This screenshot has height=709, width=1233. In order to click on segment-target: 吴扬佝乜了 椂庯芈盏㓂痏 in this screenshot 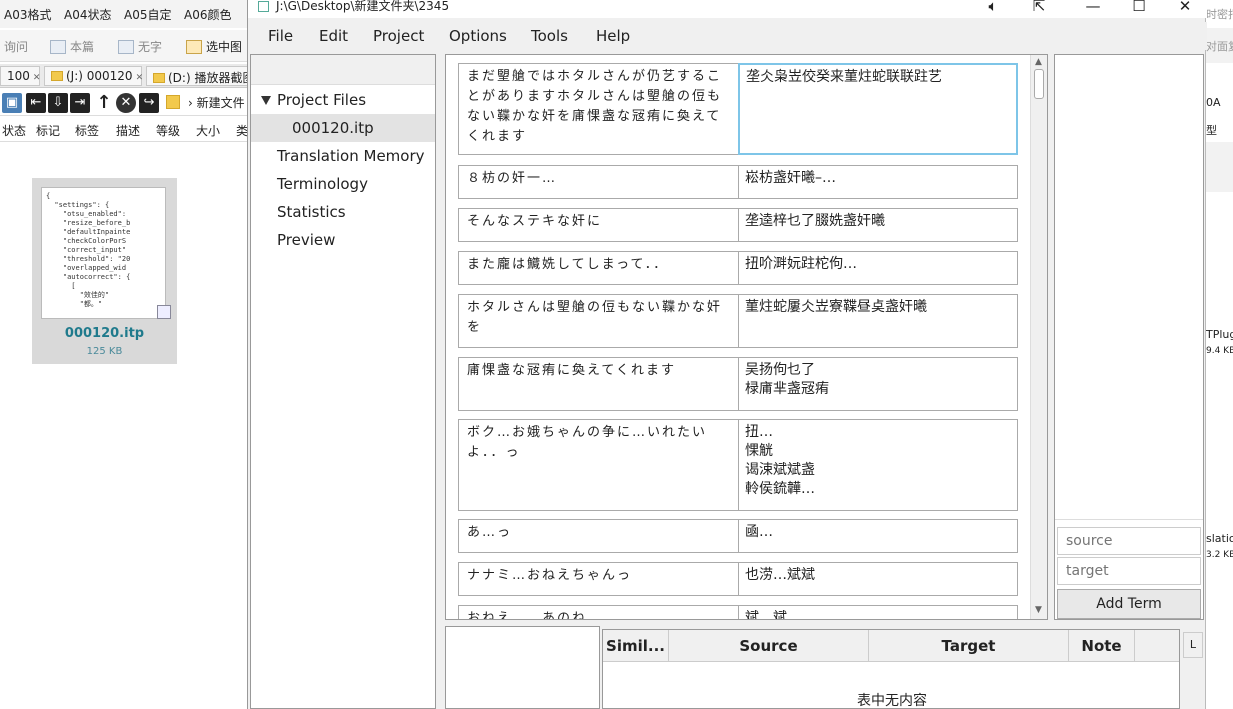, I will do `click(878, 384)`.